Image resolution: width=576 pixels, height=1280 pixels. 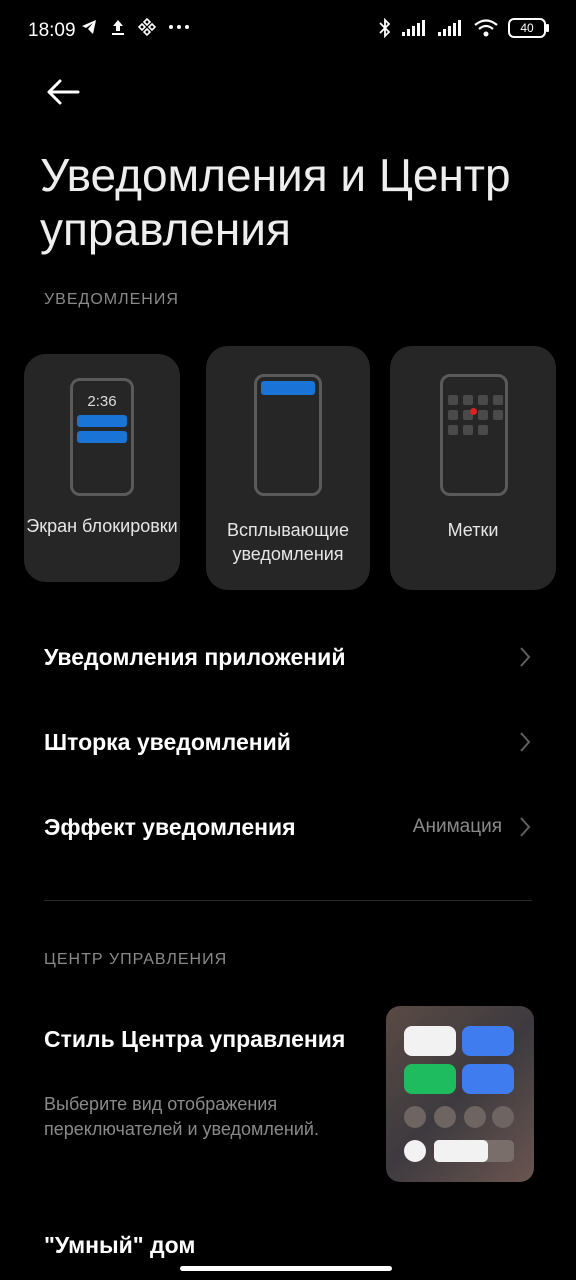 I want to click on page-title: Уведомления и Центр управления, so click(x=275, y=202).